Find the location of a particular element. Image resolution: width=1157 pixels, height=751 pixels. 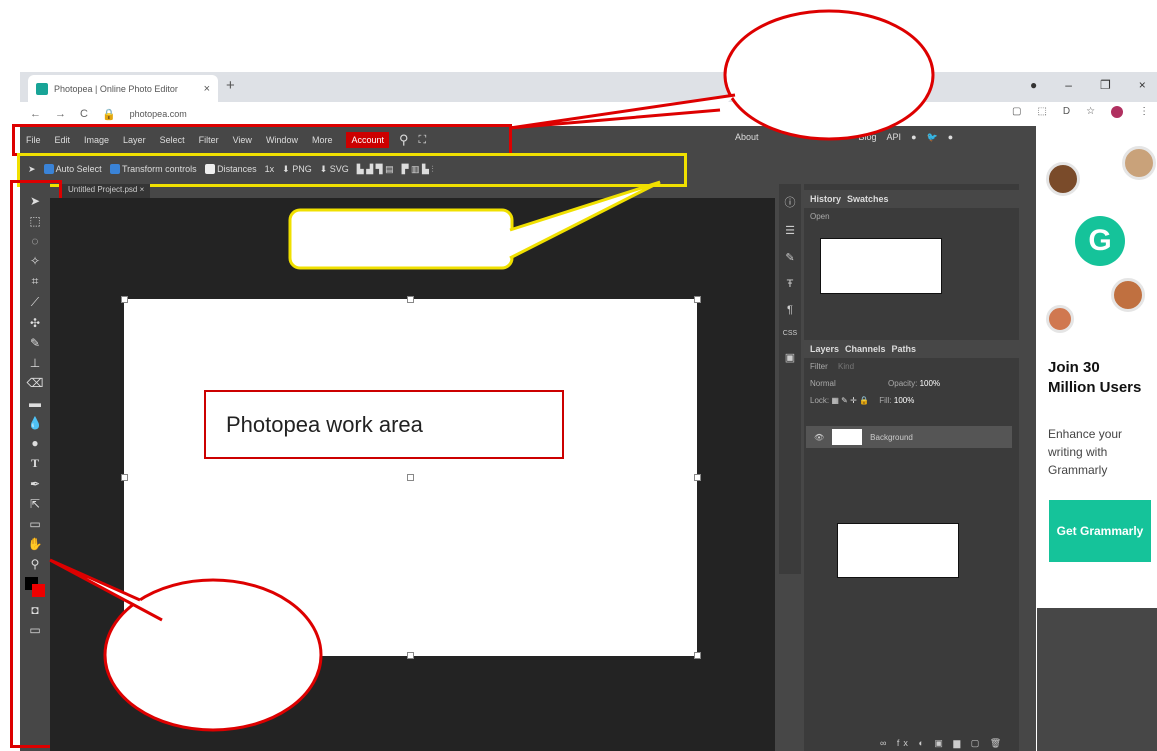

menubar-callout-bubble is located at coordinates (829, 75).